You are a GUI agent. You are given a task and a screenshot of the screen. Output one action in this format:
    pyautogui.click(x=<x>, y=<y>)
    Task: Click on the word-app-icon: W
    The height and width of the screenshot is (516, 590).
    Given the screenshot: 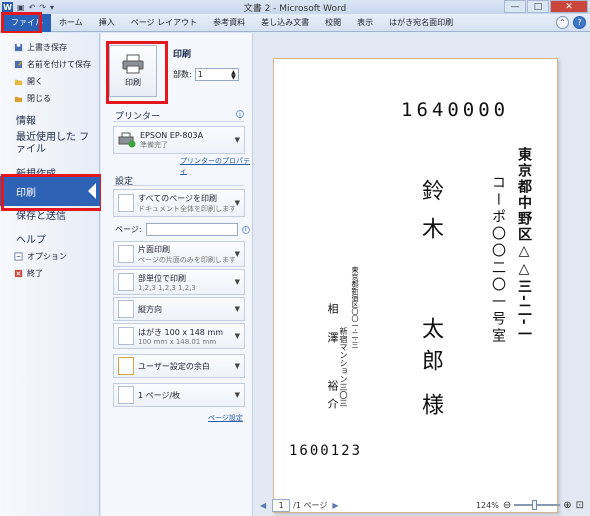 What is the action you would take?
    pyautogui.click(x=7, y=7)
    